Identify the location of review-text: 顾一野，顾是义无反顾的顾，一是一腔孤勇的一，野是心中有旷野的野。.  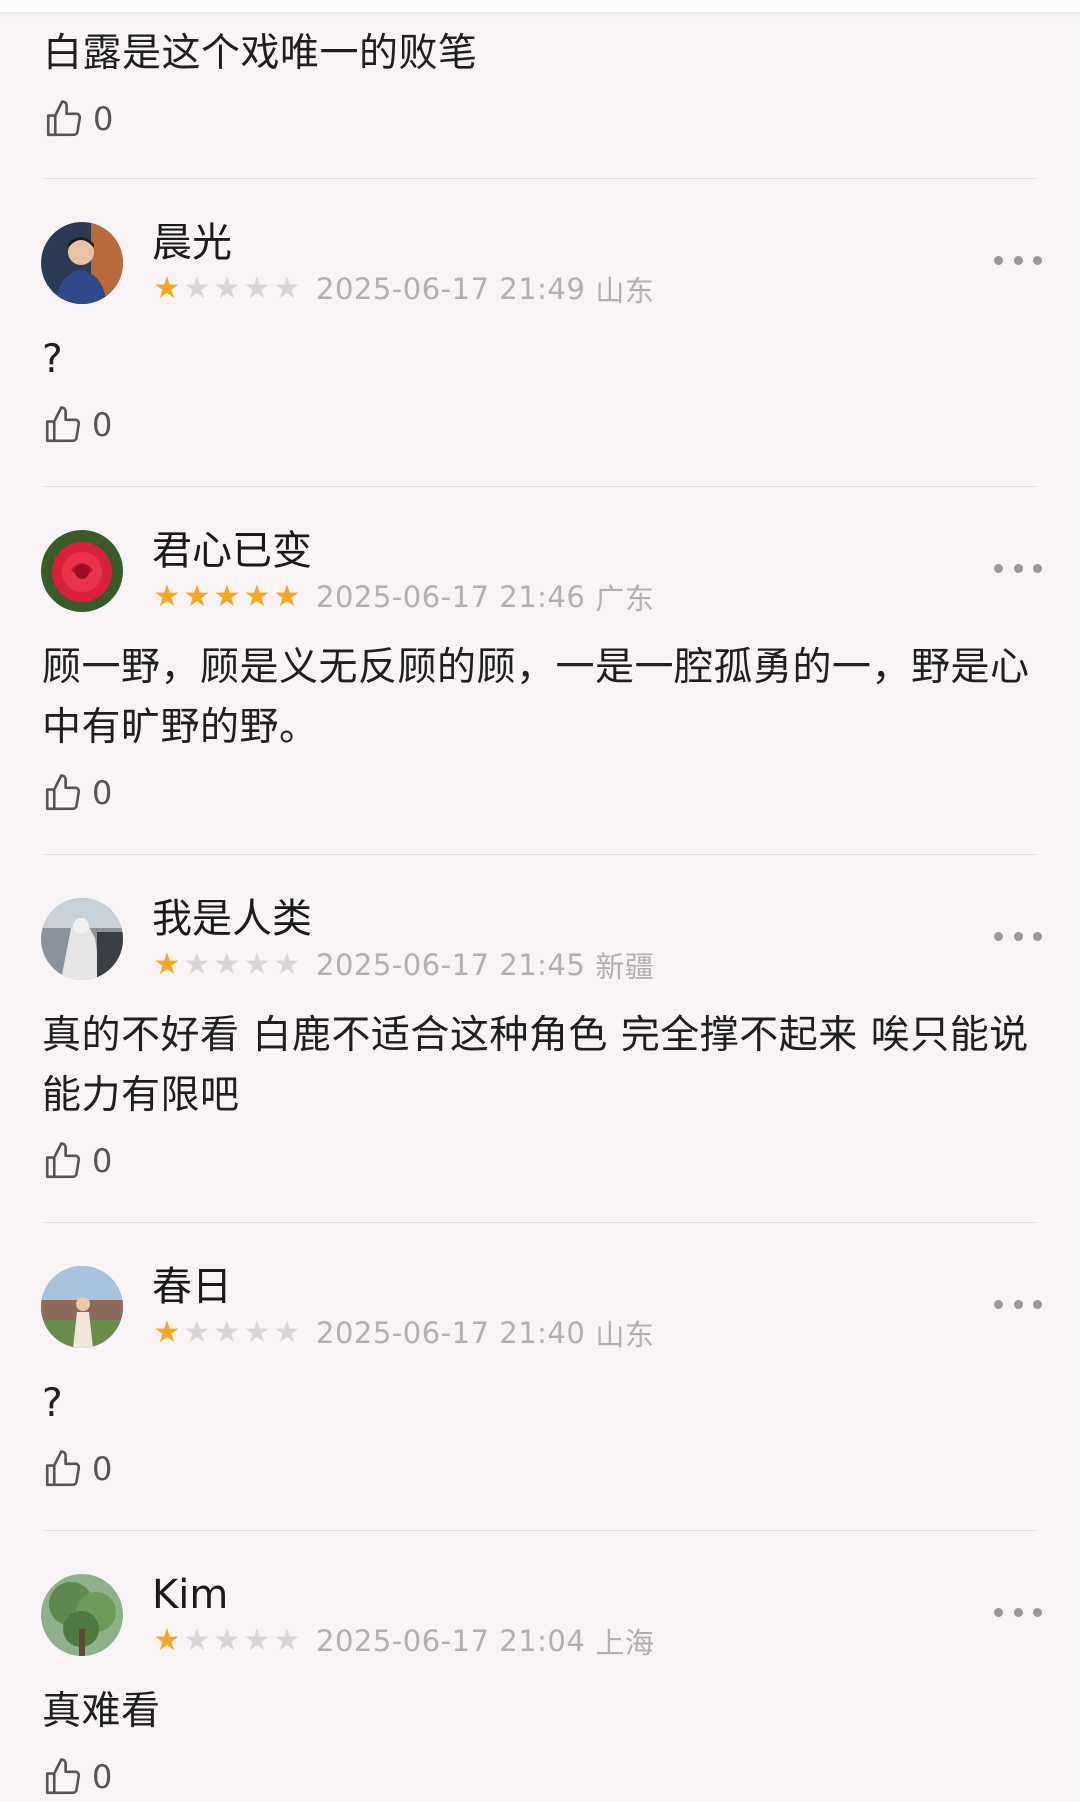
(536, 697).